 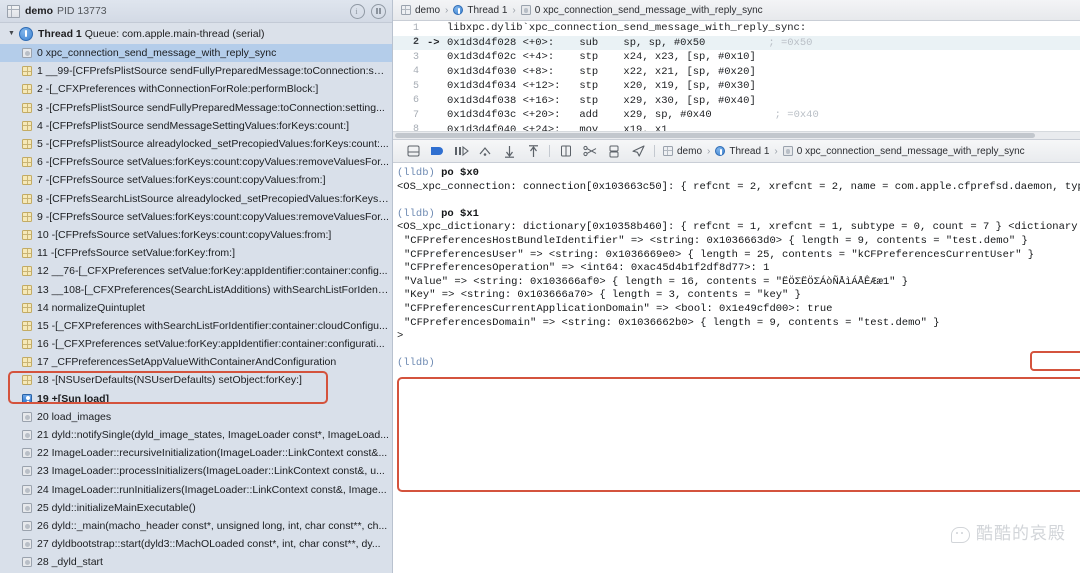 What do you see at coordinates (461, 151) in the screenshot?
I see `step-over-icon` at bounding box center [461, 151].